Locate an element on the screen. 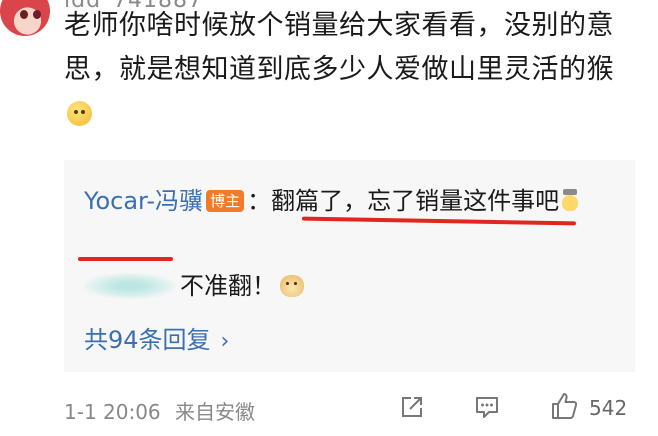 This screenshot has width=658, height=436. comment-icon is located at coordinates (487, 407).